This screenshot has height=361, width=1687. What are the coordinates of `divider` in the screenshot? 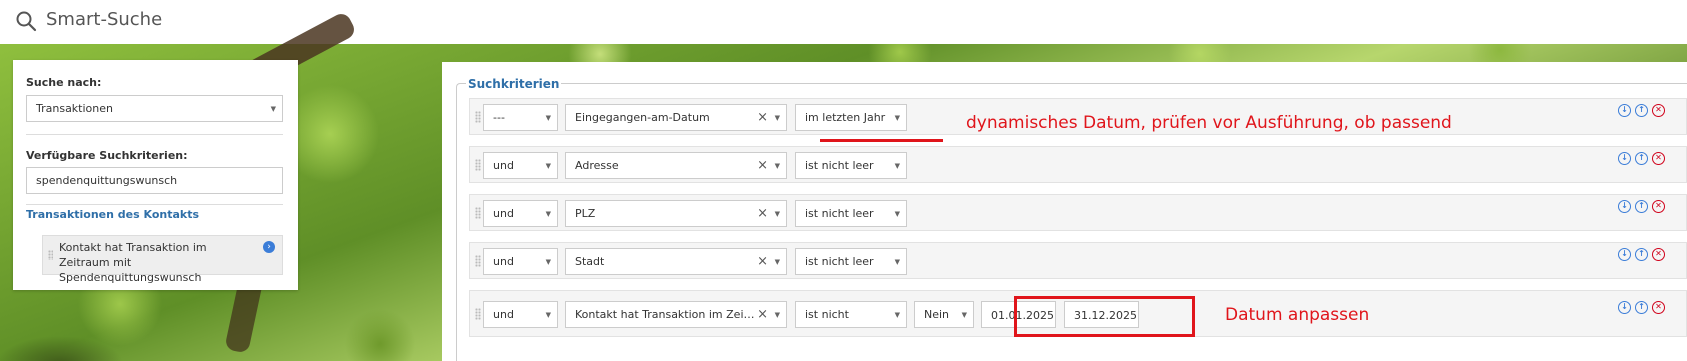 It's located at (154, 134).